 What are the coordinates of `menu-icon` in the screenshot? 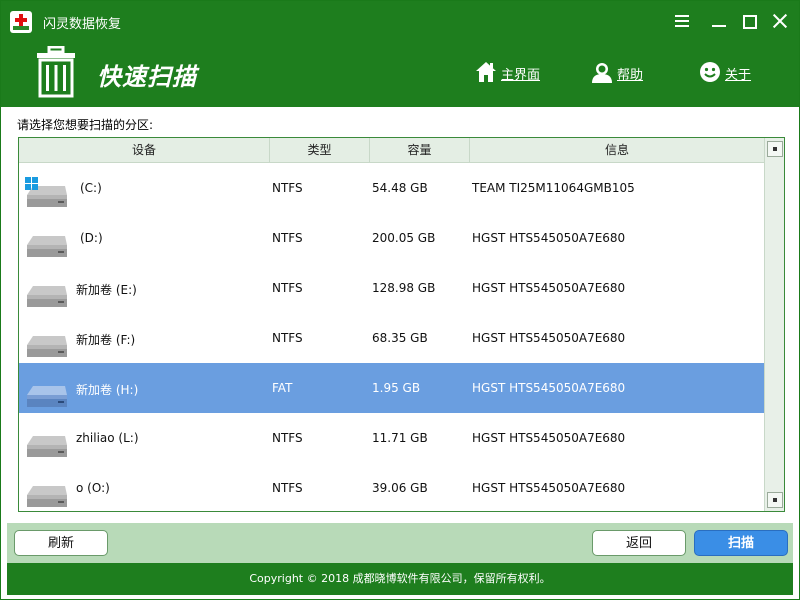 It's located at (682, 21).